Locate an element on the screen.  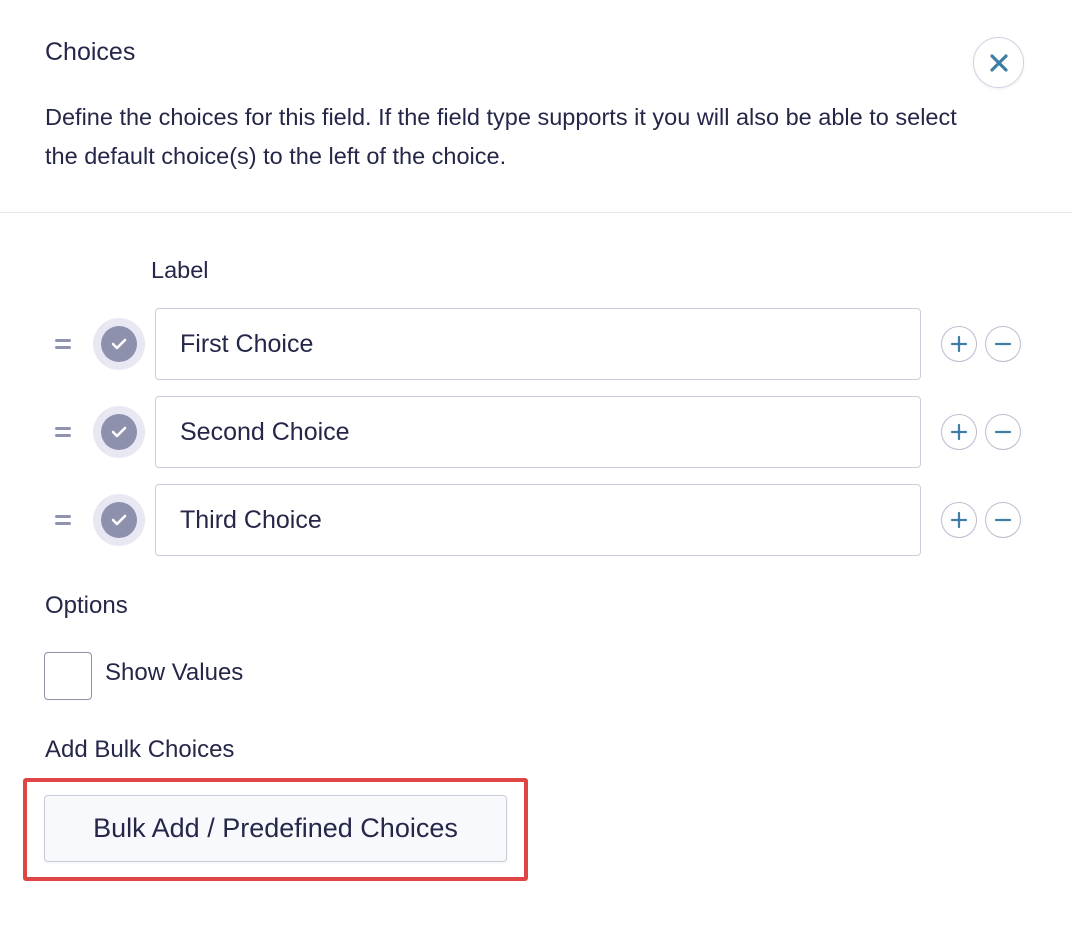
options-heading: Options is located at coordinates (86, 605).